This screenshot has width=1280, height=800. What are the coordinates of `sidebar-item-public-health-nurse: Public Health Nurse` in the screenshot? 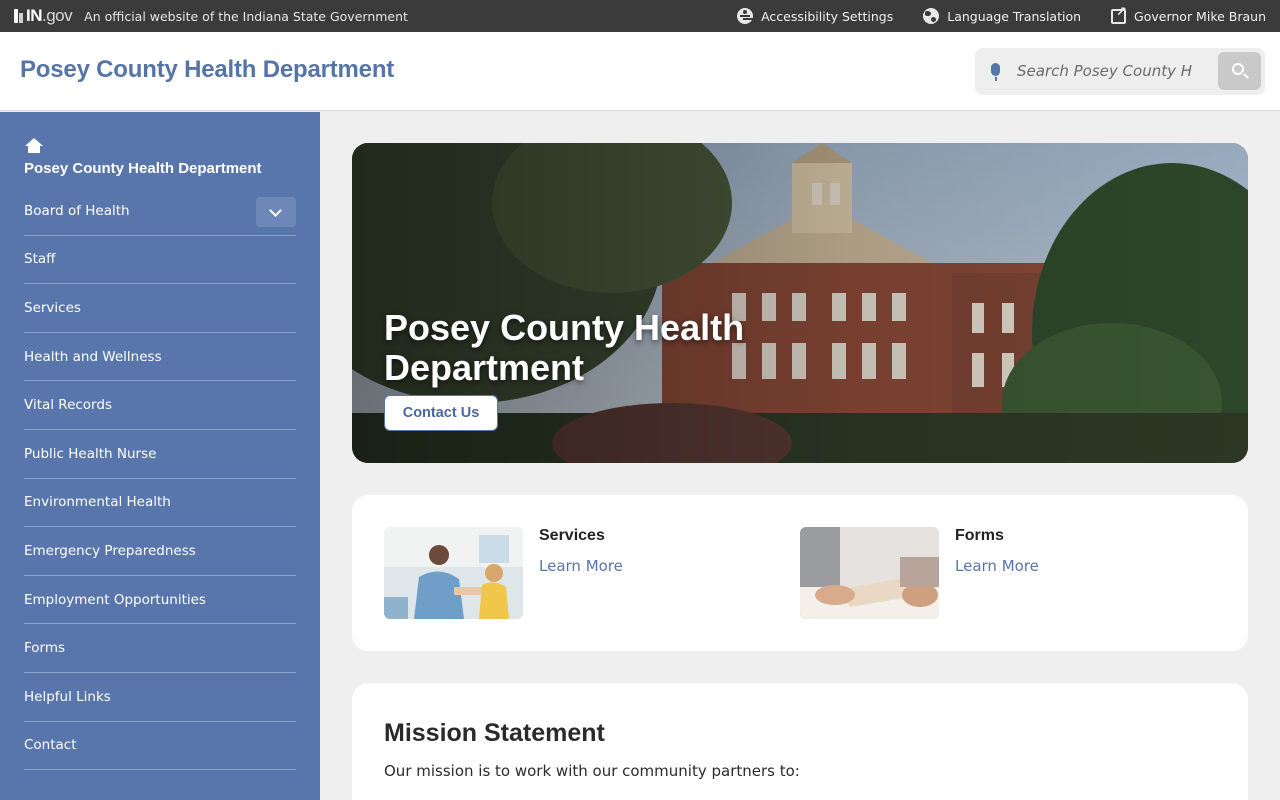 It's located at (160, 454).